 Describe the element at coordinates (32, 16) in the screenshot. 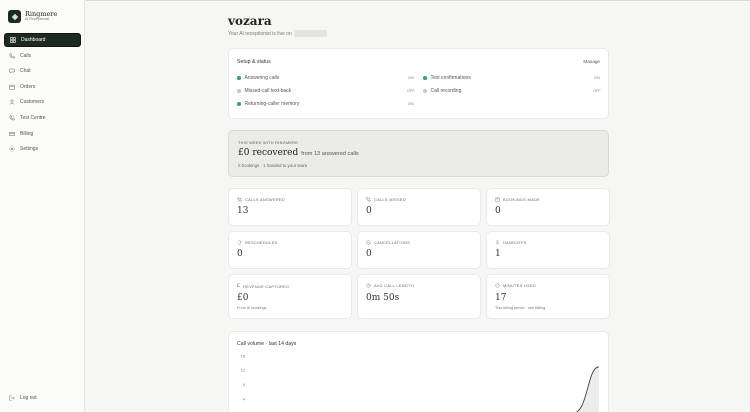

I see `brand: Ringmere AI Receptionist` at that location.